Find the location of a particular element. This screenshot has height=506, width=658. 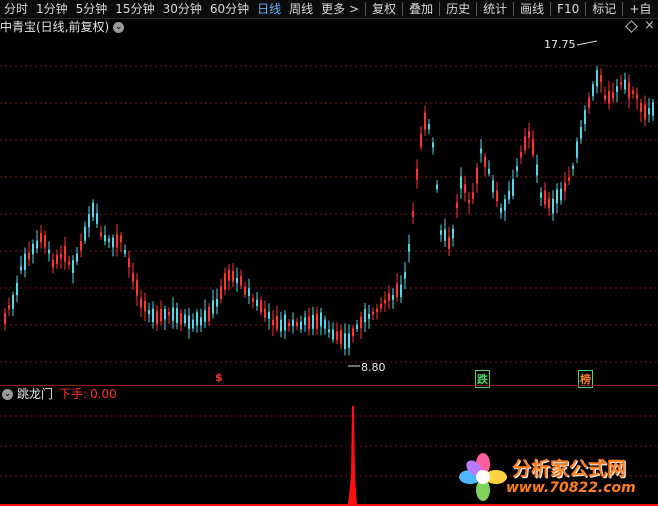

add-custom-button: +自 is located at coordinates (640, 9).